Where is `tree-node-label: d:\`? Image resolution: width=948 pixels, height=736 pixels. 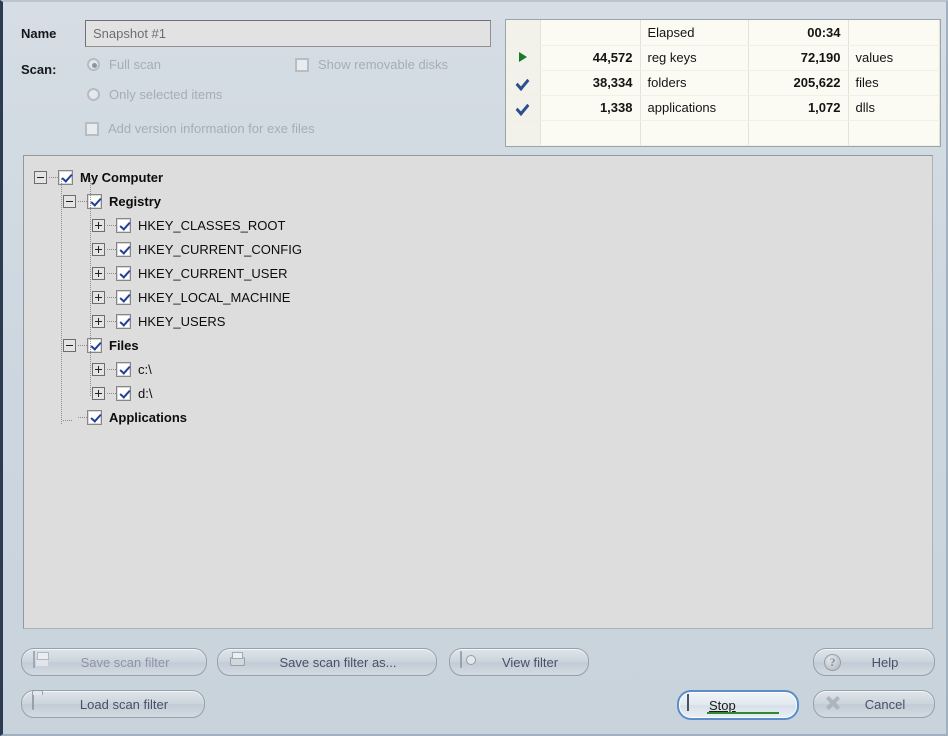 tree-node-label: d:\ is located at coordinates (145, 393).